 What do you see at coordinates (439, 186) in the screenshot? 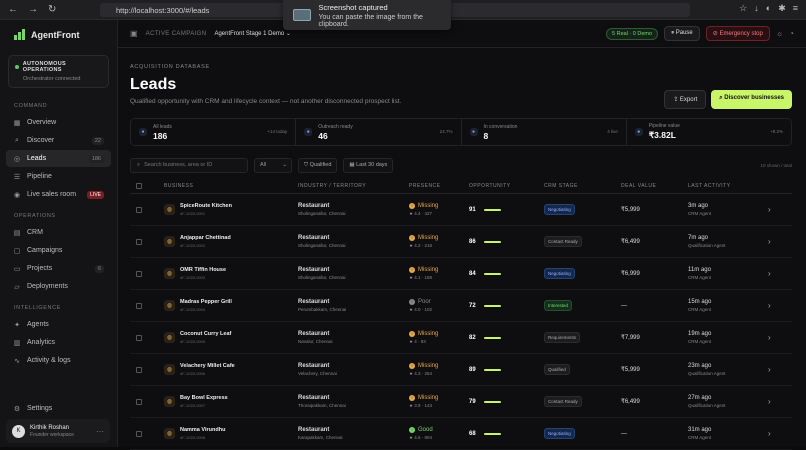
I see `column-presence: PRESENCE` at bounding box center [439, 186].